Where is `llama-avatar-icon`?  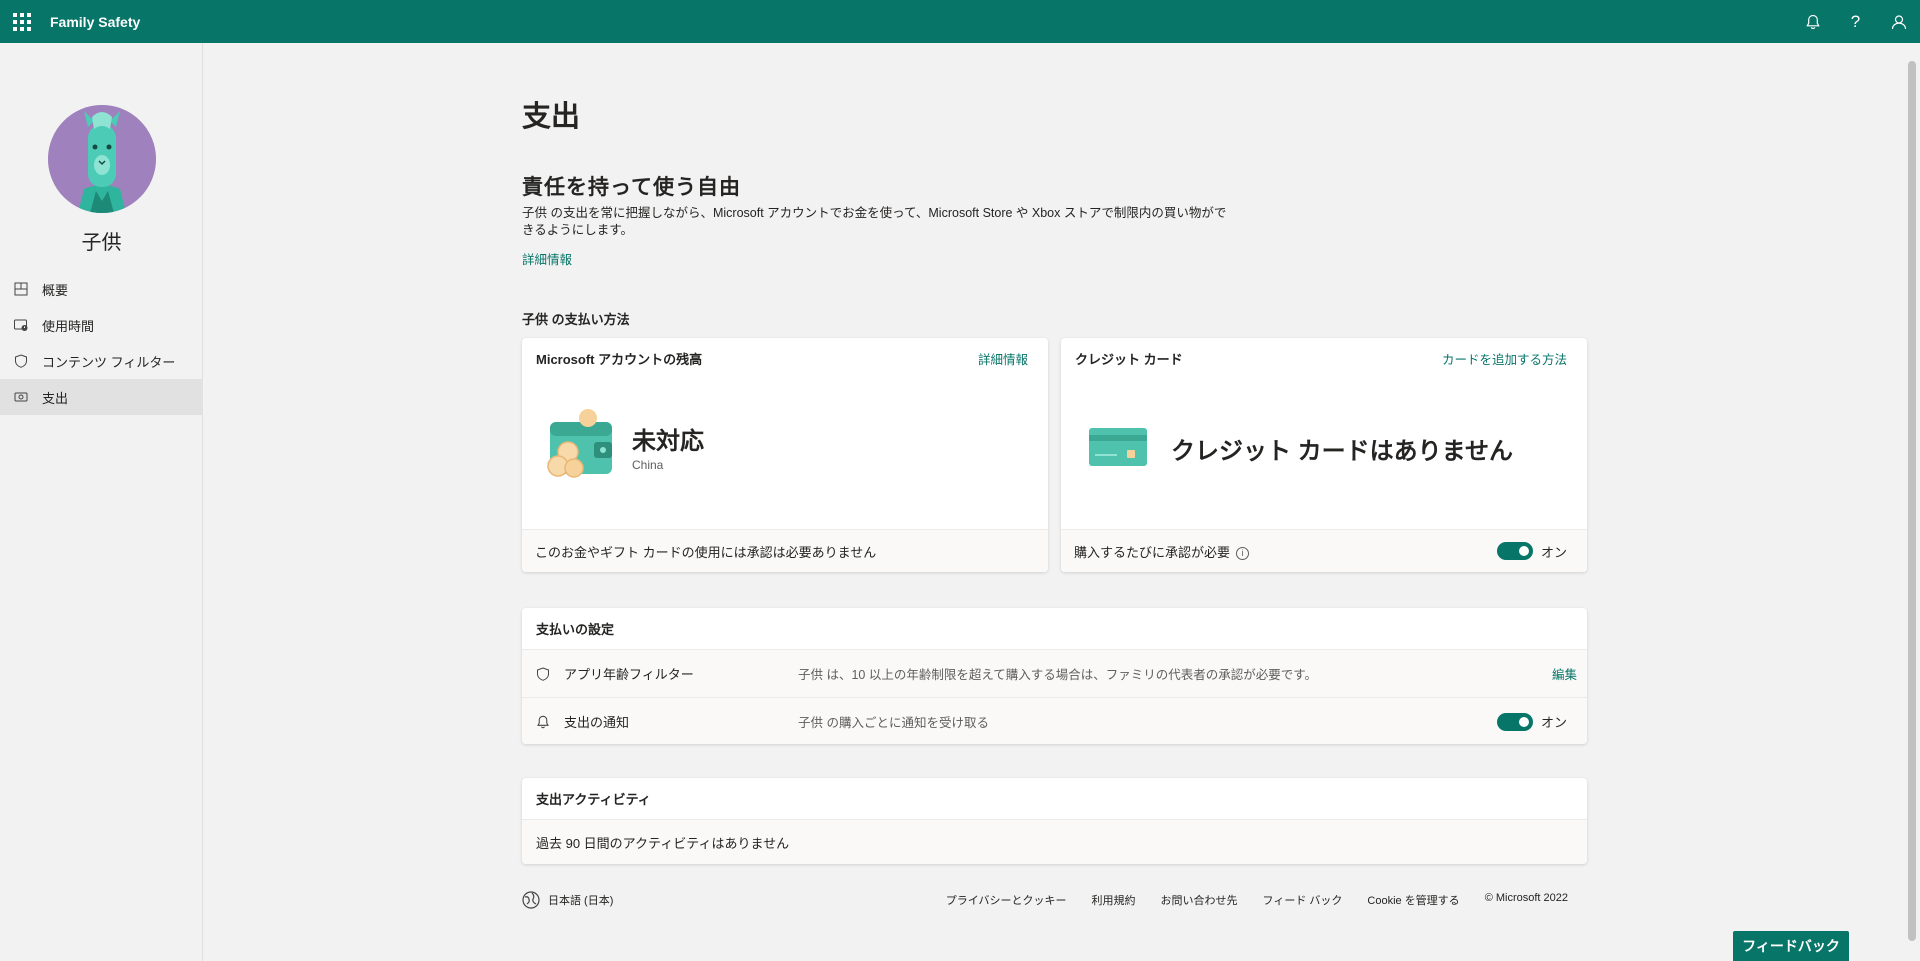 llama-avatar-icon is located at coordinates (102, 159).